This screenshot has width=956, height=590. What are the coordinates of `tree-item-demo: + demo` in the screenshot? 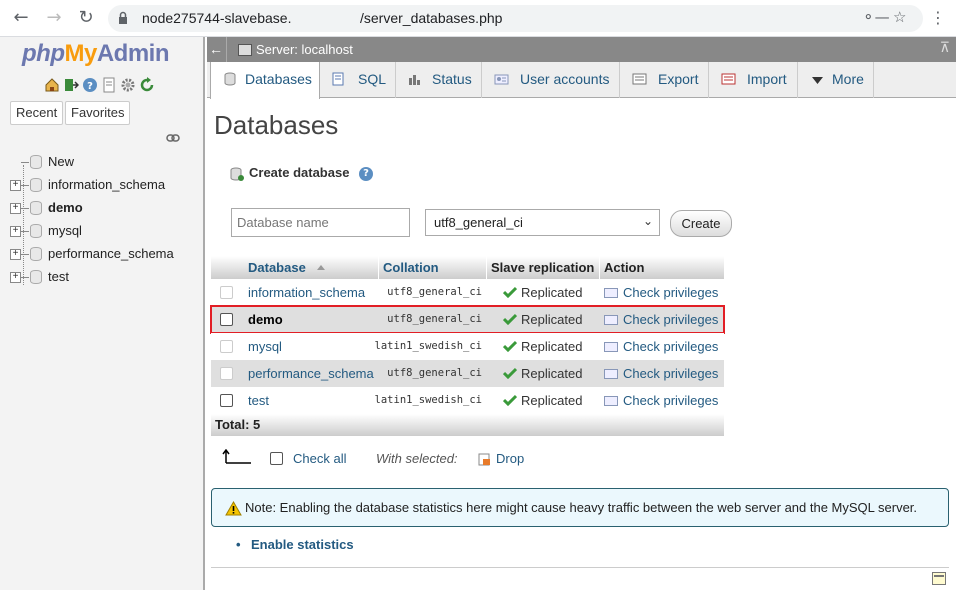 It's located at (105, 208).